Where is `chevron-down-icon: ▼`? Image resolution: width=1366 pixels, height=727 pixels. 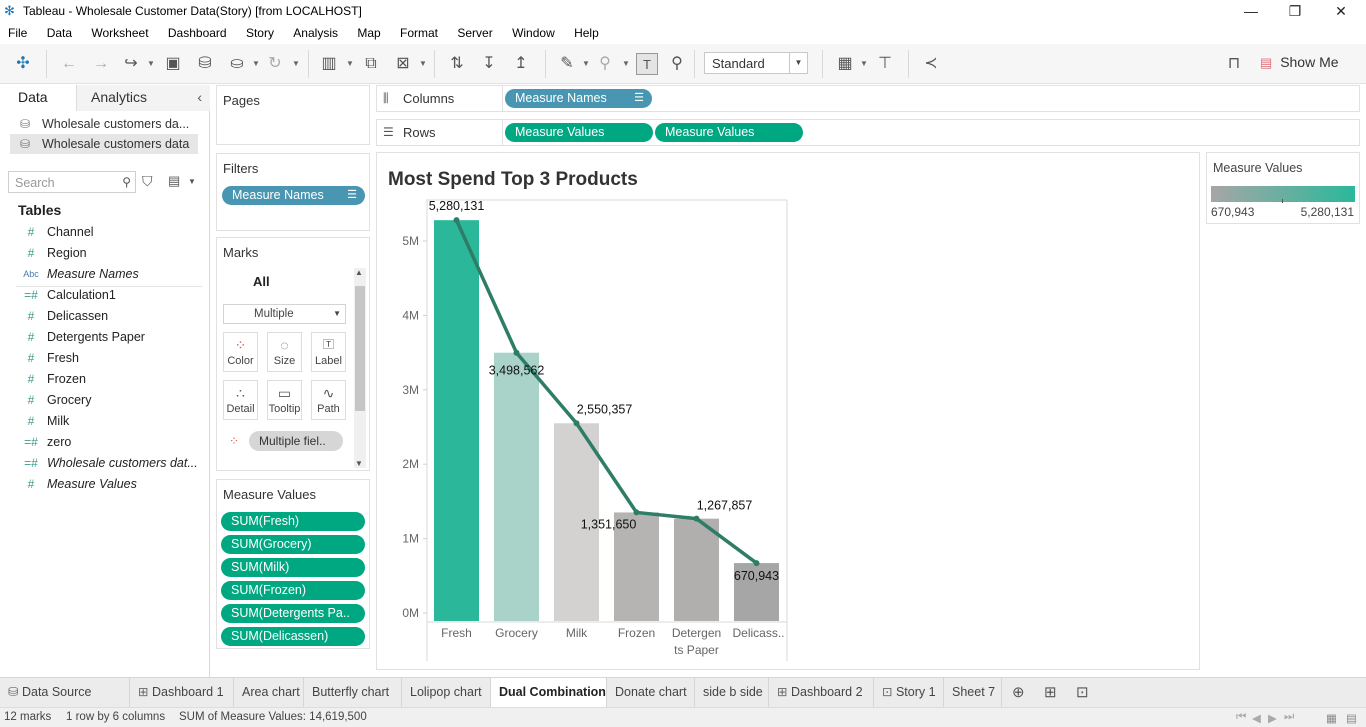 chevron-down-icon: ▼ is located at coordinates (798, 63).